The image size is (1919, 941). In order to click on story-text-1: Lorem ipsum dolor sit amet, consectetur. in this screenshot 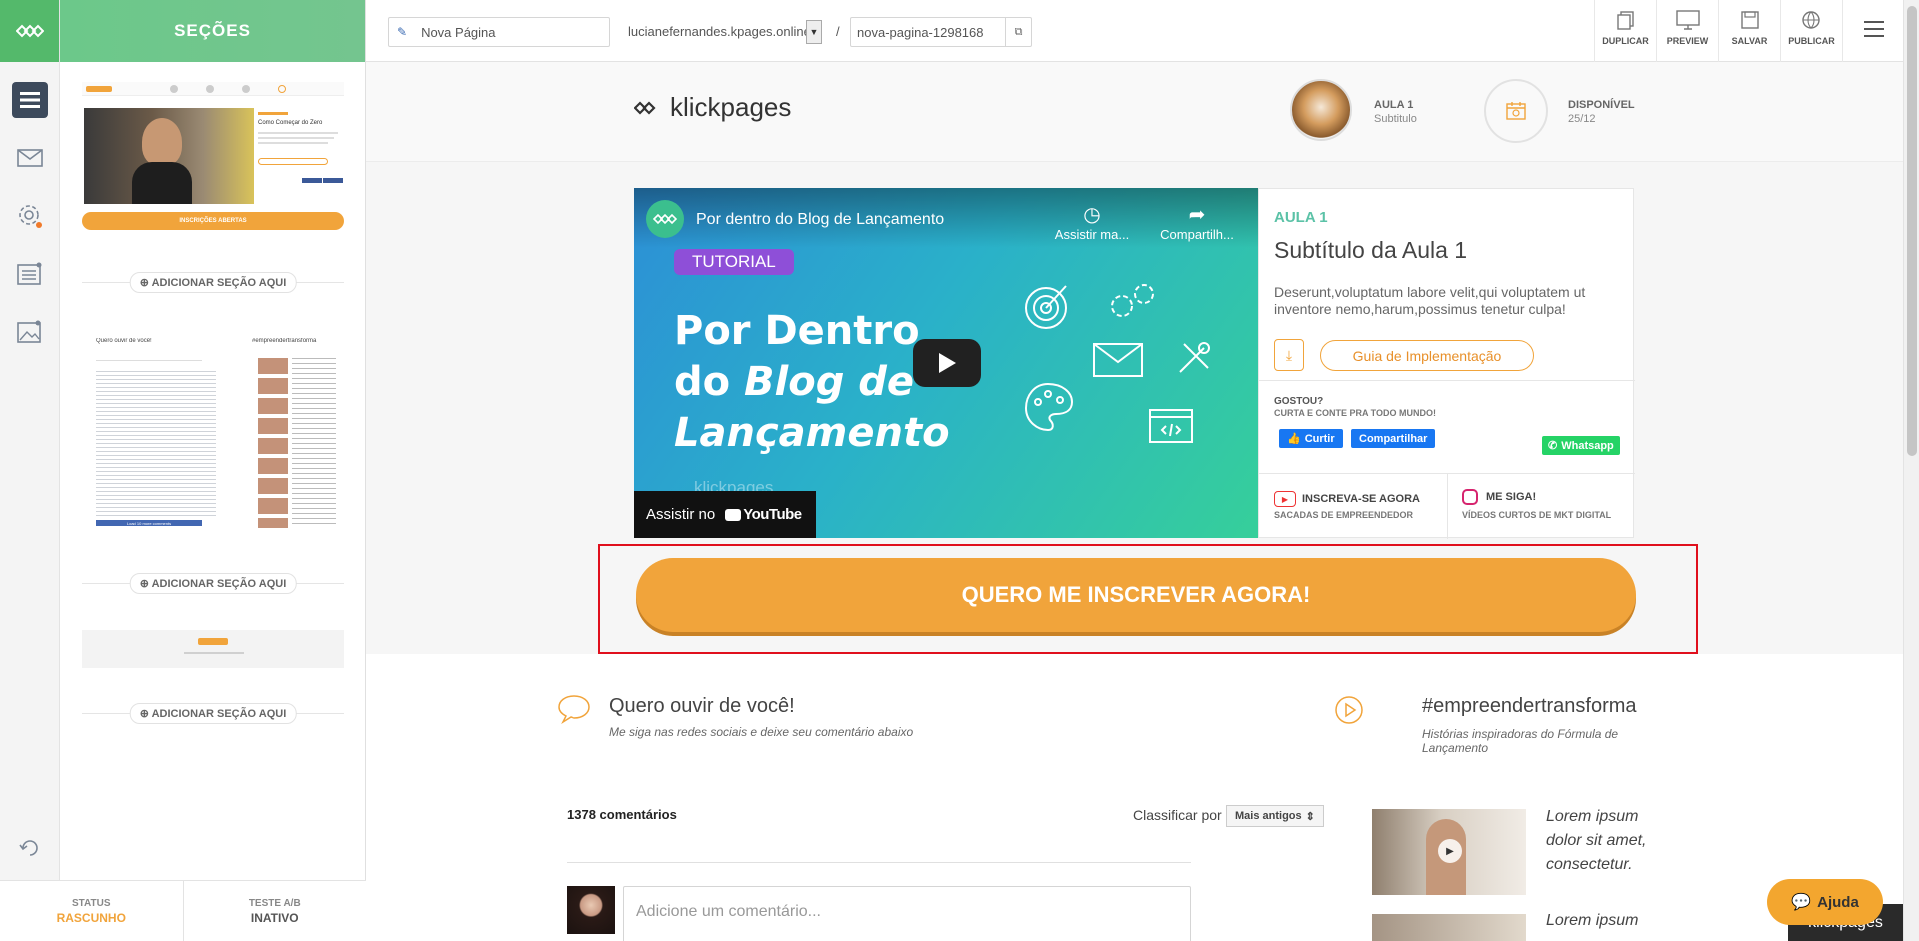, I will do `click(1611, 841)`.